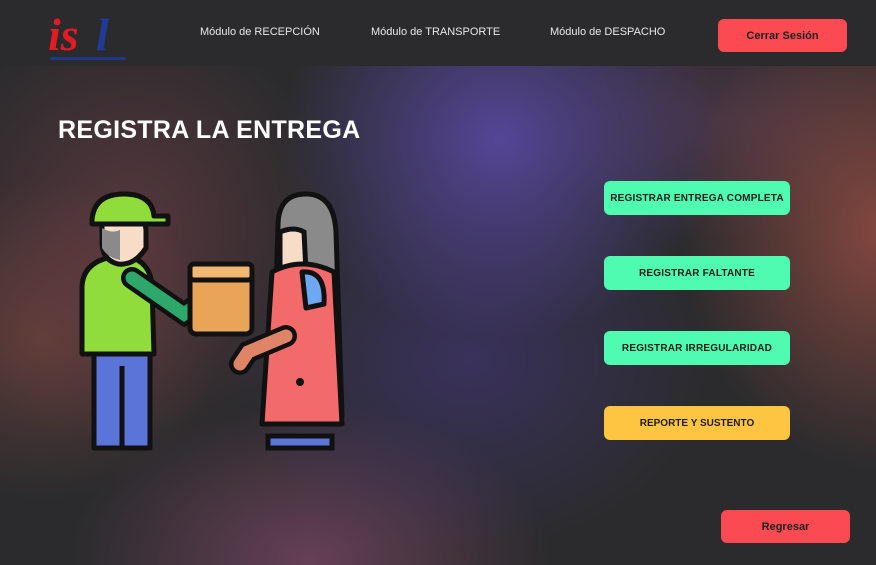  I want to click on logo-letters-is: is, so click(63, 34).